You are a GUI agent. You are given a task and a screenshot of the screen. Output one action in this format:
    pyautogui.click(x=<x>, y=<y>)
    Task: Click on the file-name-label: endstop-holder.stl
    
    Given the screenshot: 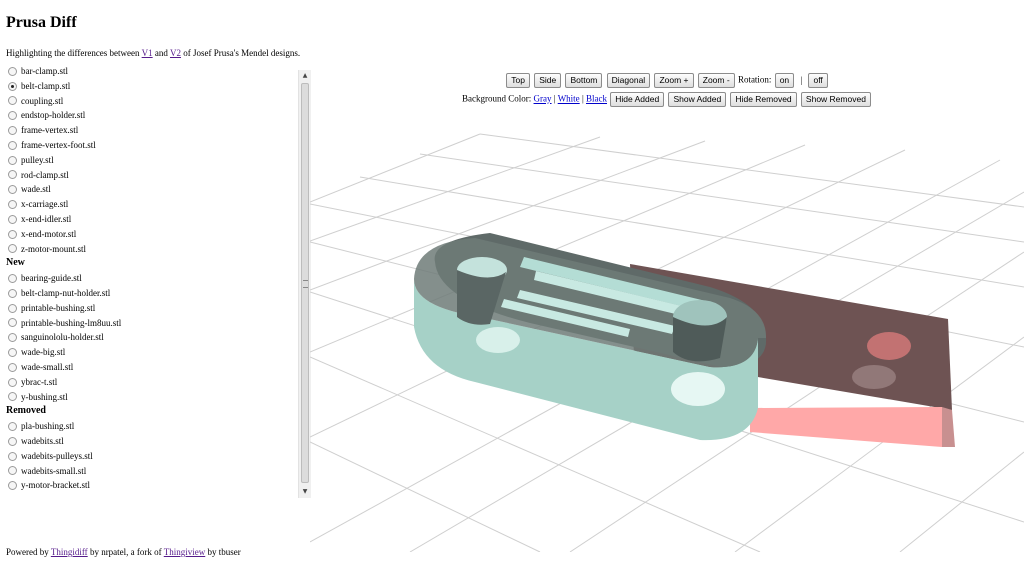 What is the action you would take?
    pyautogui.click(x=53, y=115)
    